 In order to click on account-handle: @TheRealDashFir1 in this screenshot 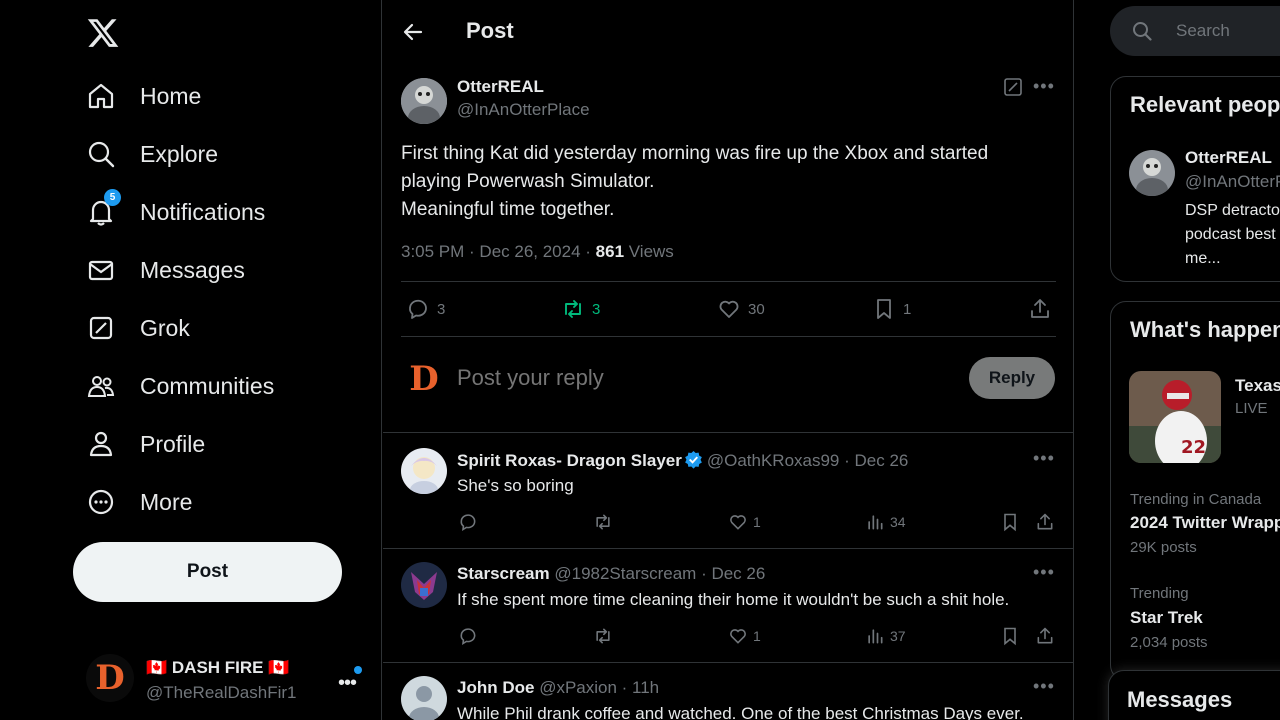, I will do `click(221, 692)`.